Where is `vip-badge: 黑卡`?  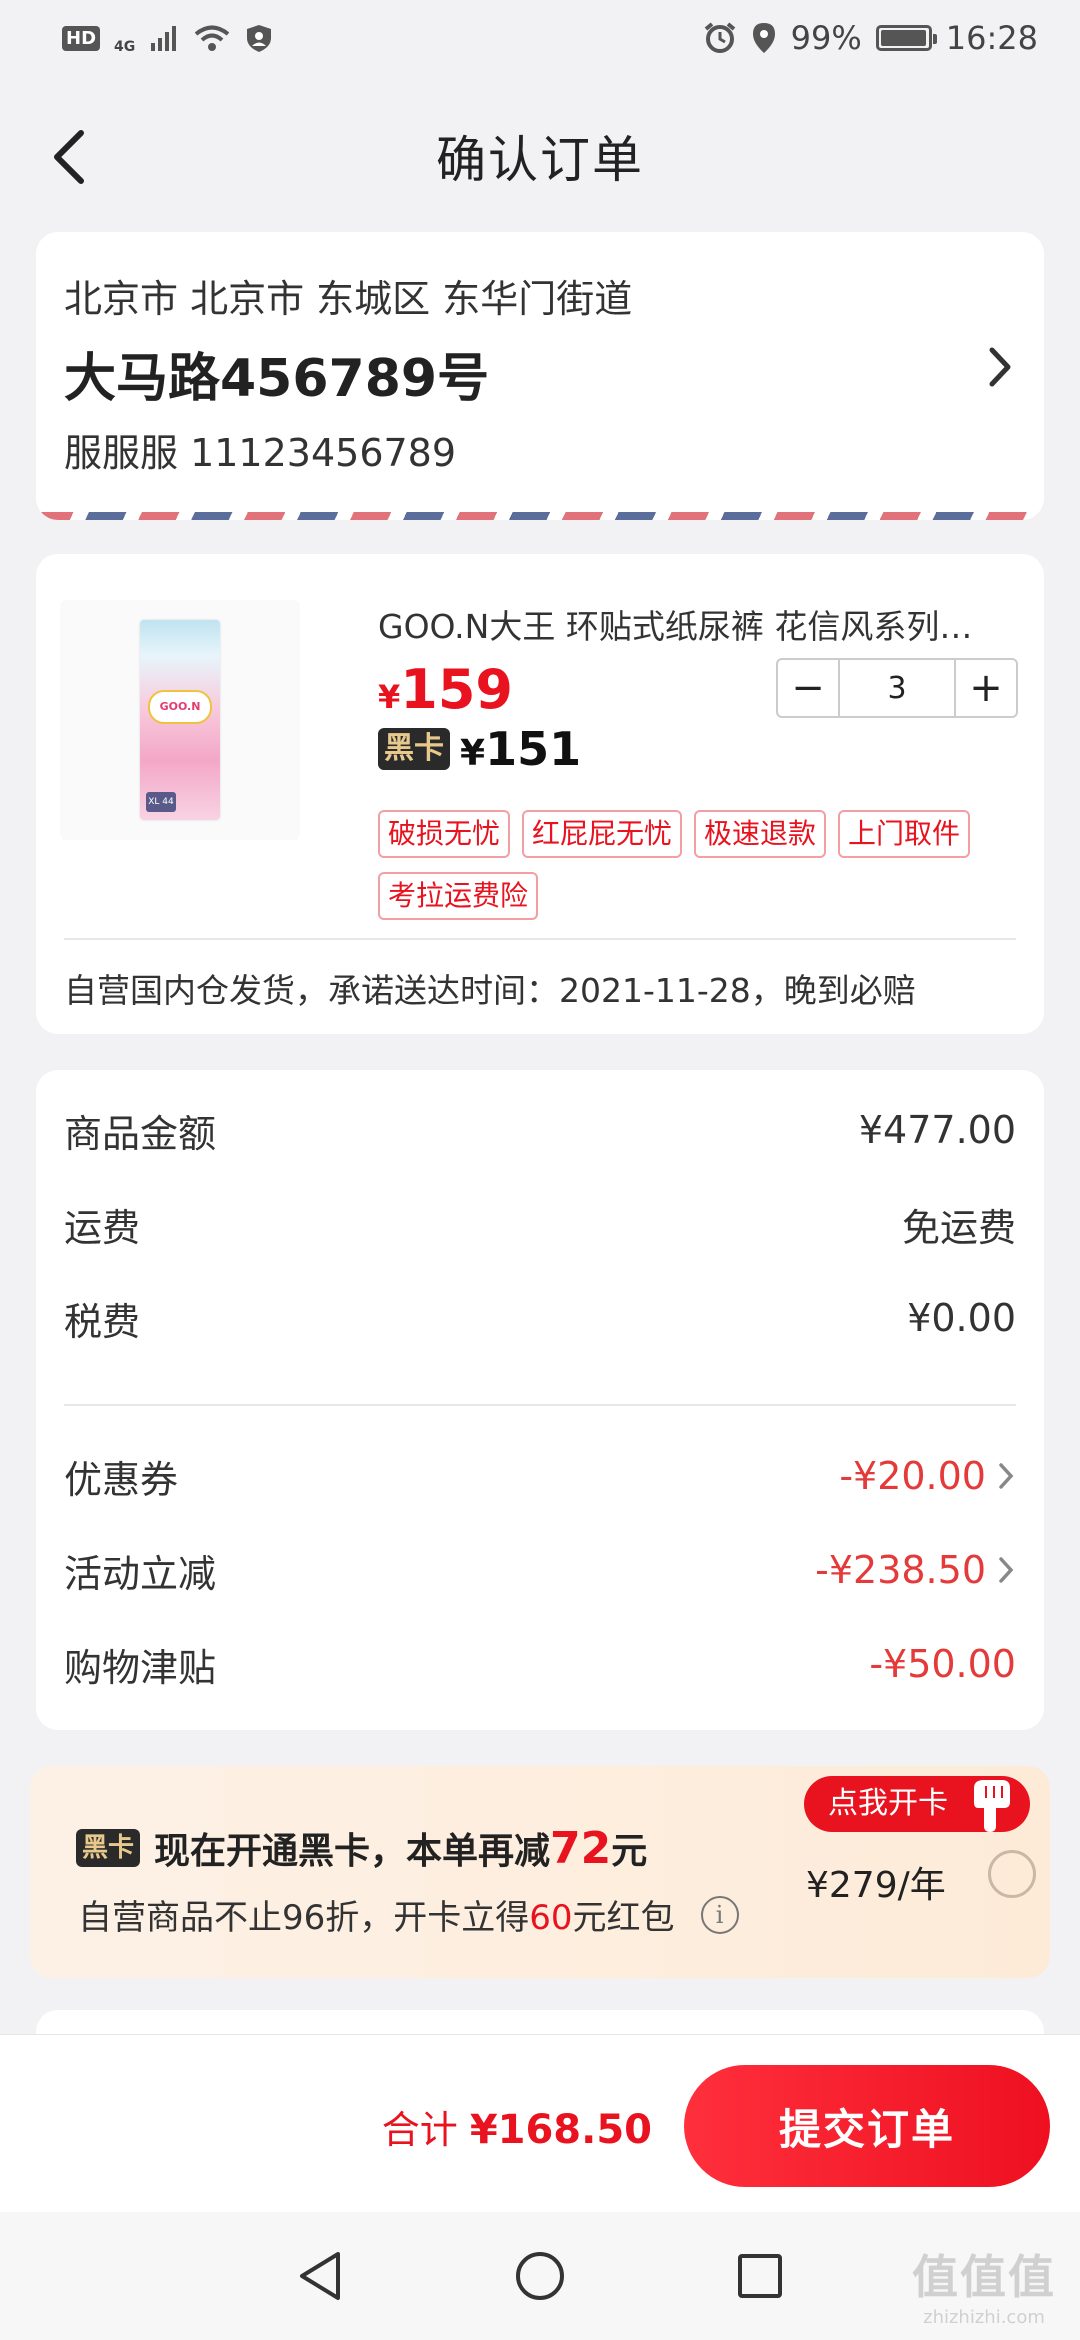
vip-badge: 黑卡 is located at coordinates (414, 749).